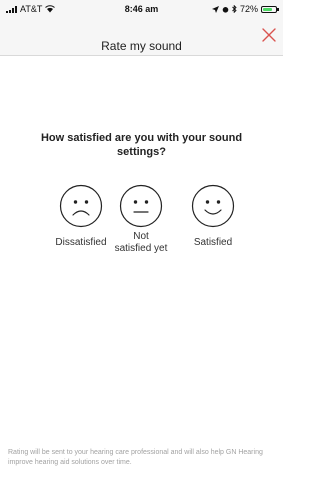 The image size is (320, 479). What do you see at coordinates (213, 242) in the screenshot?
I see `option-label-satisfied: Satisfied` at bounding box center [213, 242].